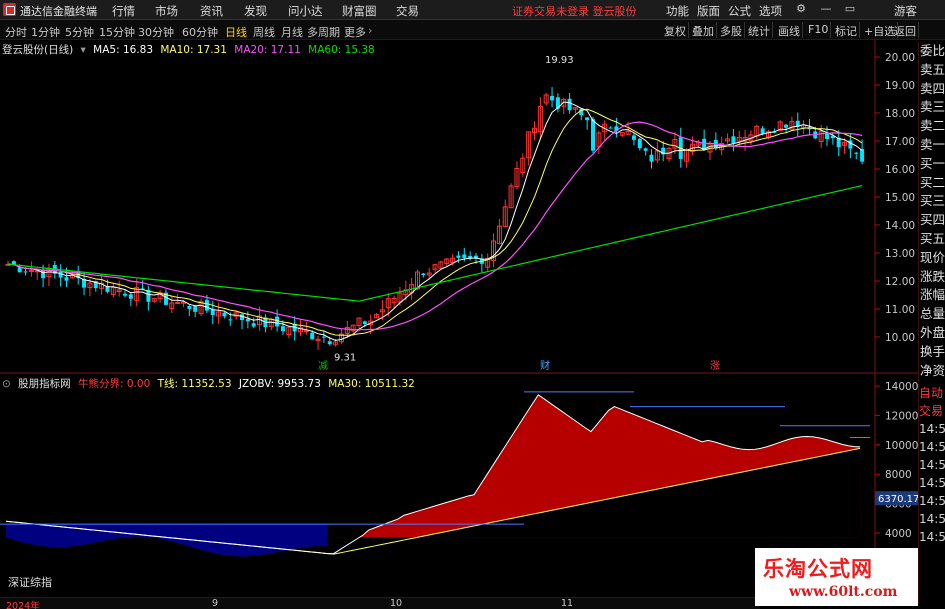 This screenshot has height=609, width=945. I want to click on sidebar-item: 换手, so click(932, 352).